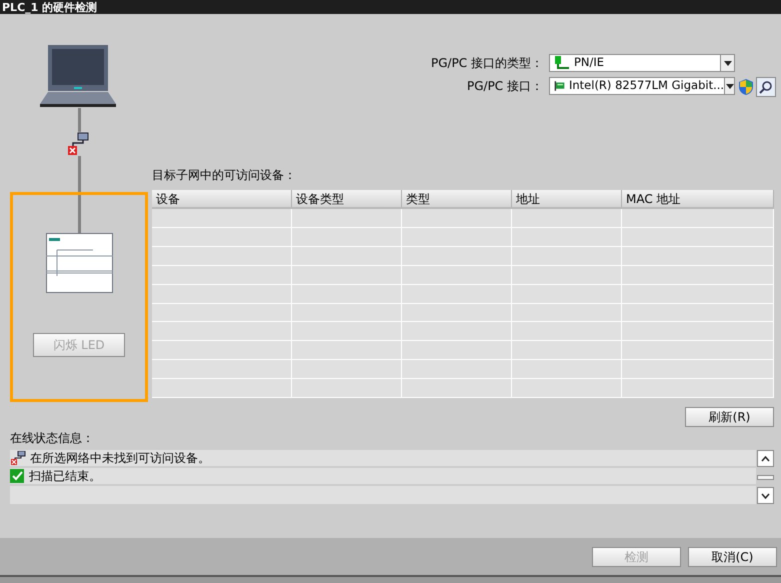 Image resolution: width=781 pixels, height=583 pixels. Describe the element at coordinates (120, 458) in the screenshot. I see `status-message: 在所选网络中未找到可访问设备。` at that location.